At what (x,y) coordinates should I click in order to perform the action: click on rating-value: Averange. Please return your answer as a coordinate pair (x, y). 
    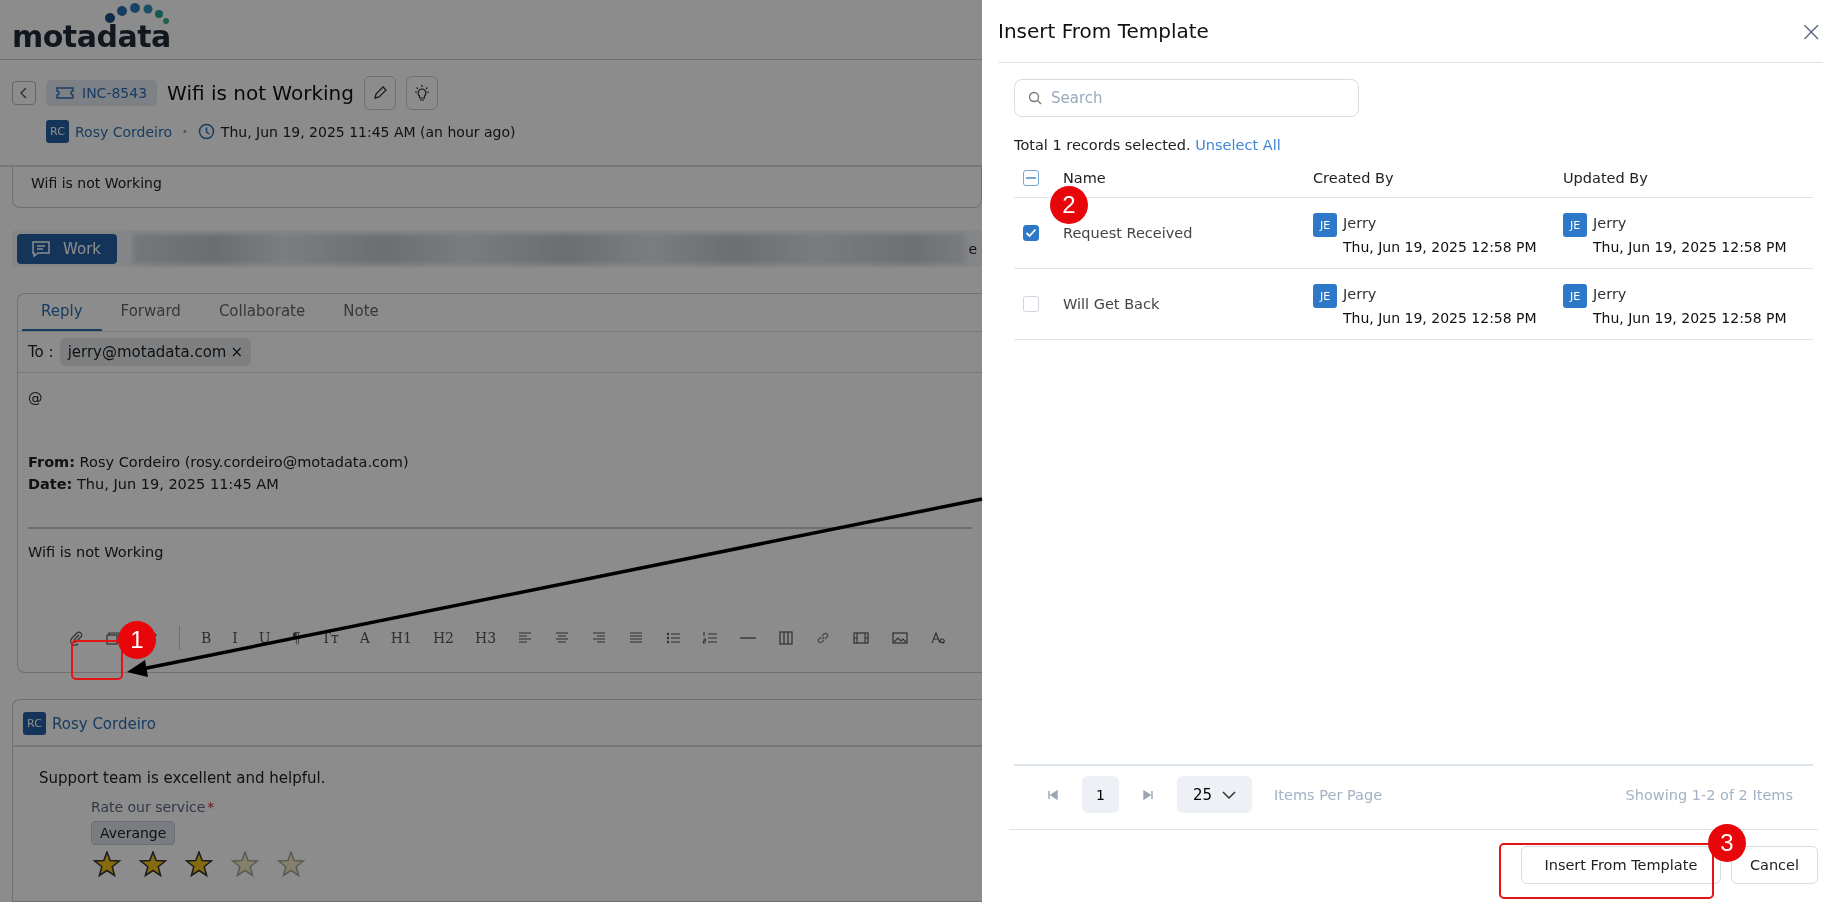
    Looking at the image, I should click on (133, 833).